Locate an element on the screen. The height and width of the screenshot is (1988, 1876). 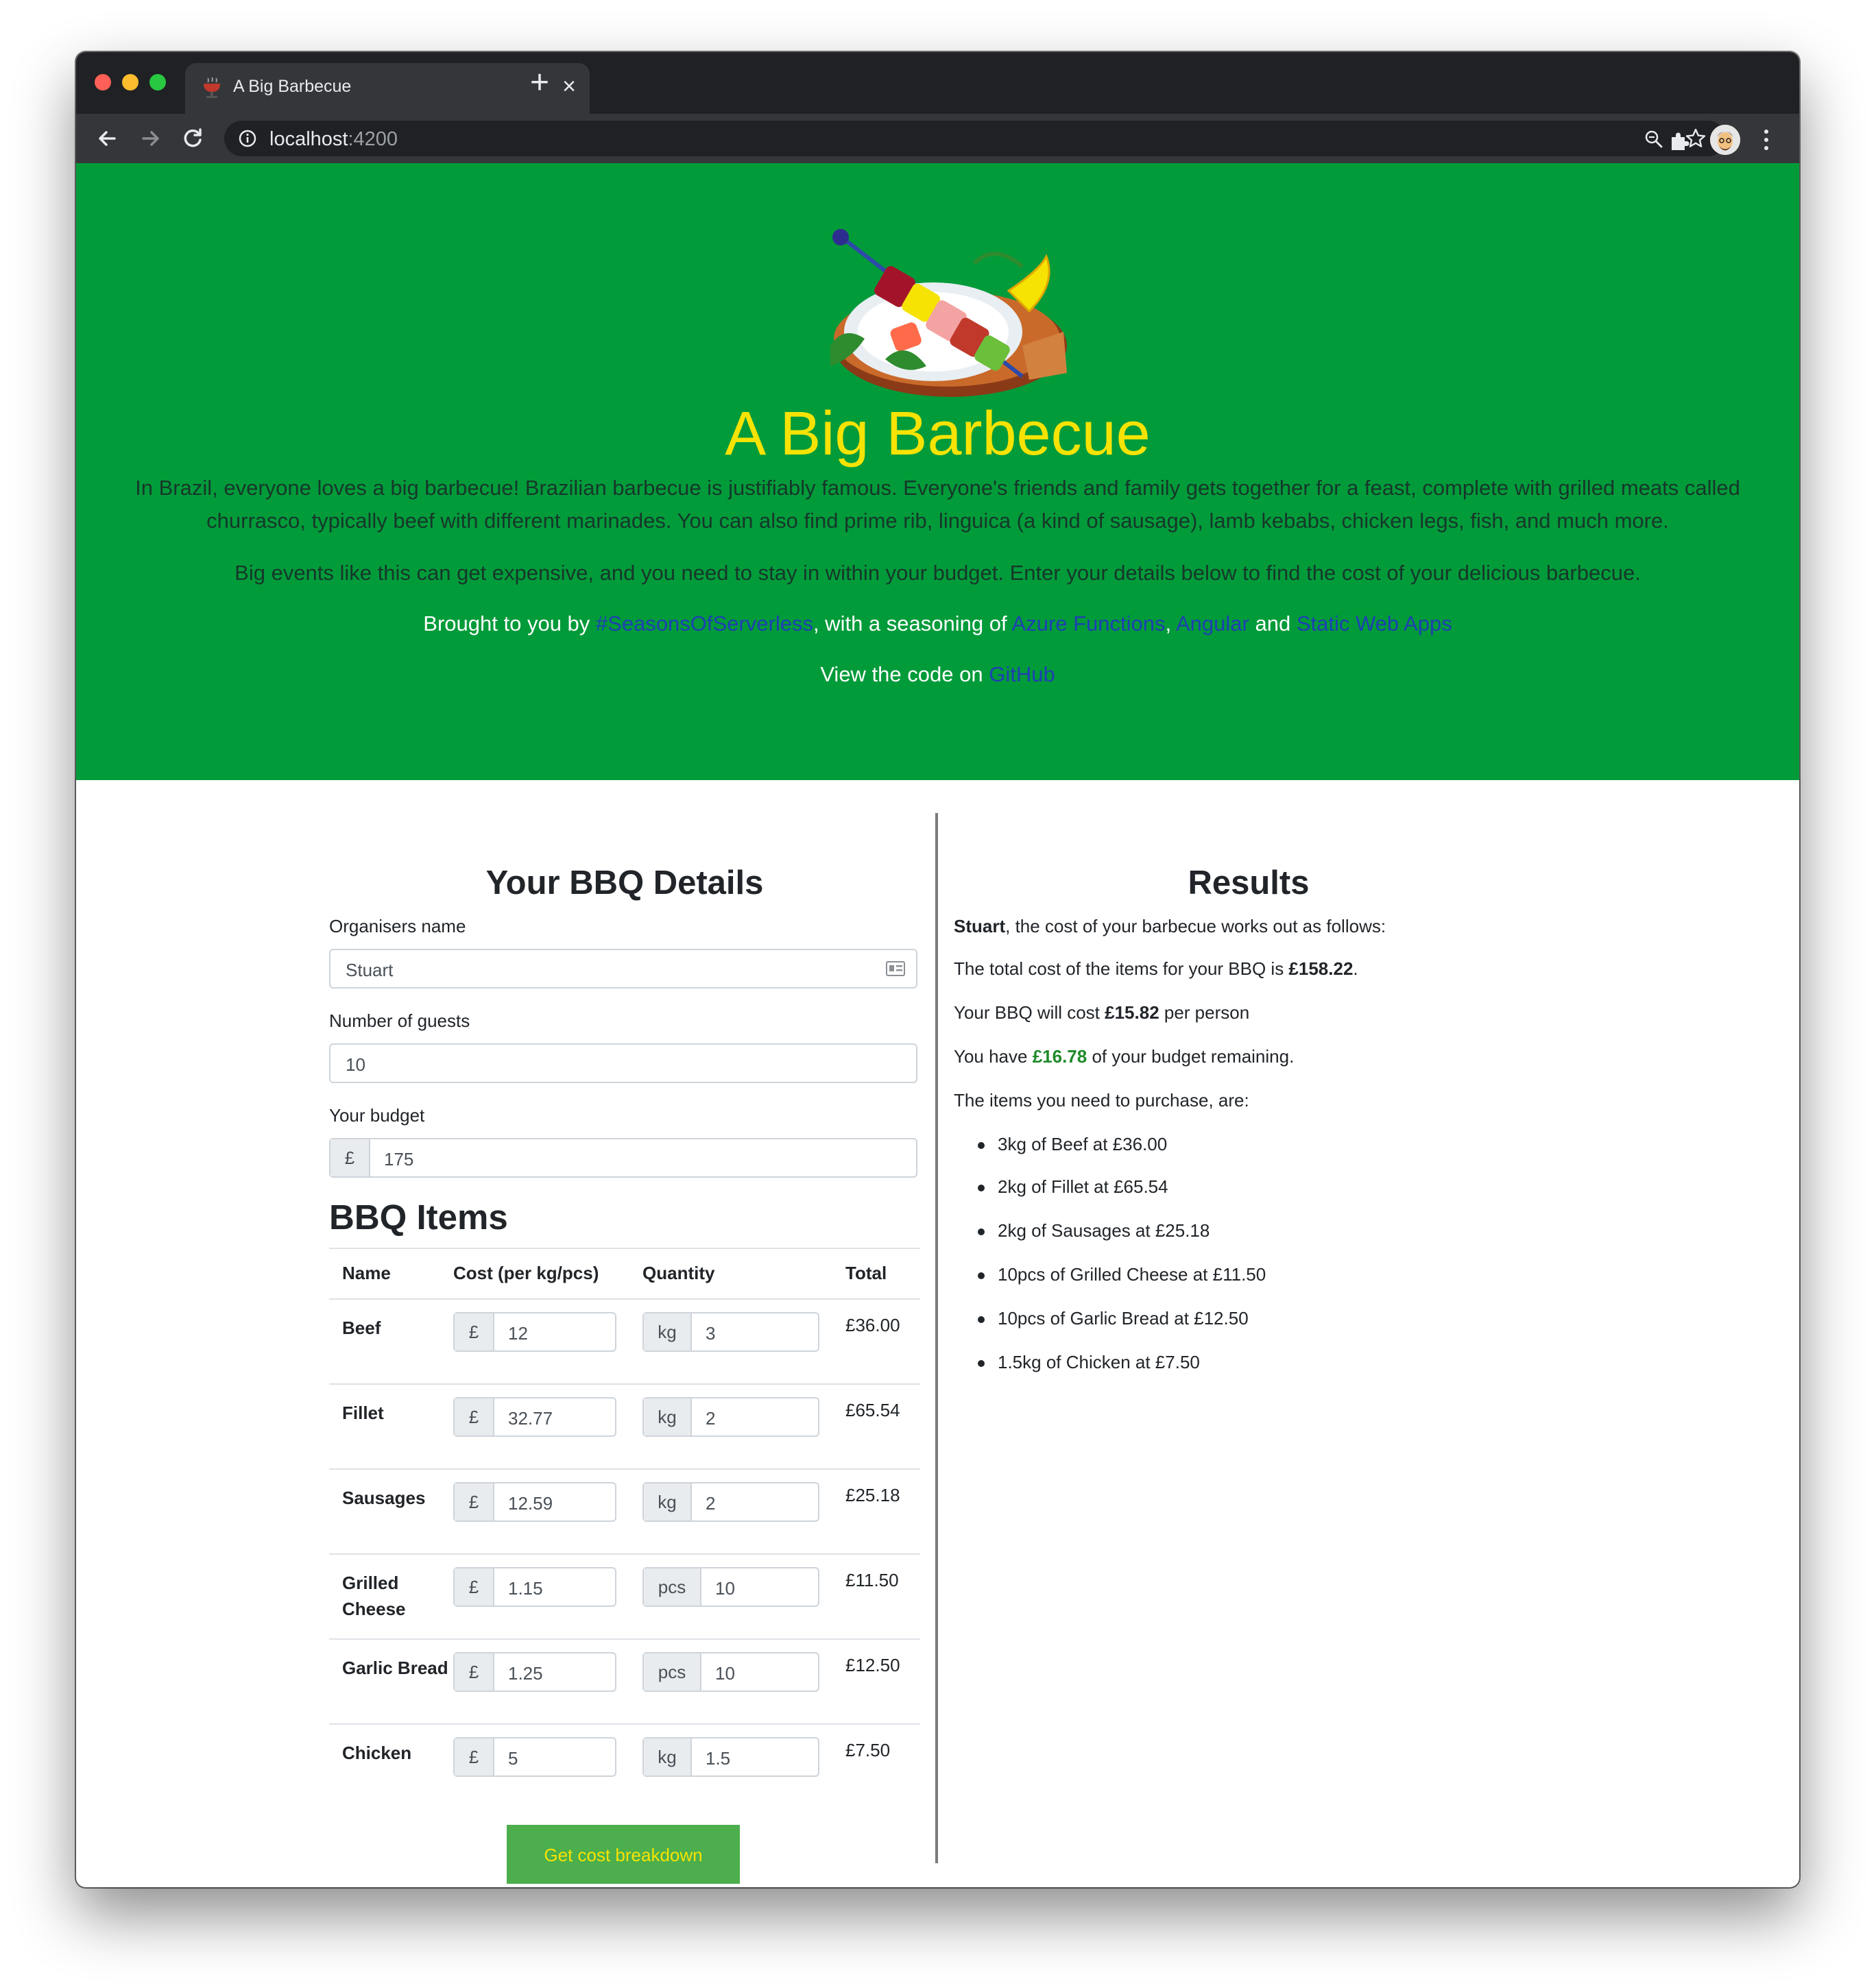
bbq-skewer-logo-icon is located at coordinates (948, 313).